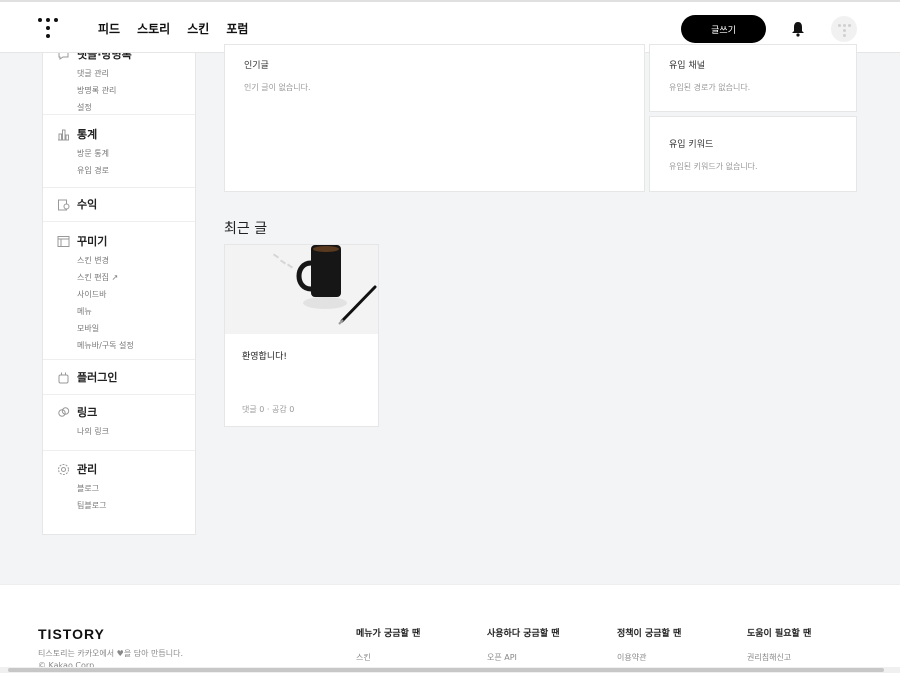  Describe the element at coordinates (63, 241) in the screenshot. I see `layout-icon` at that location.